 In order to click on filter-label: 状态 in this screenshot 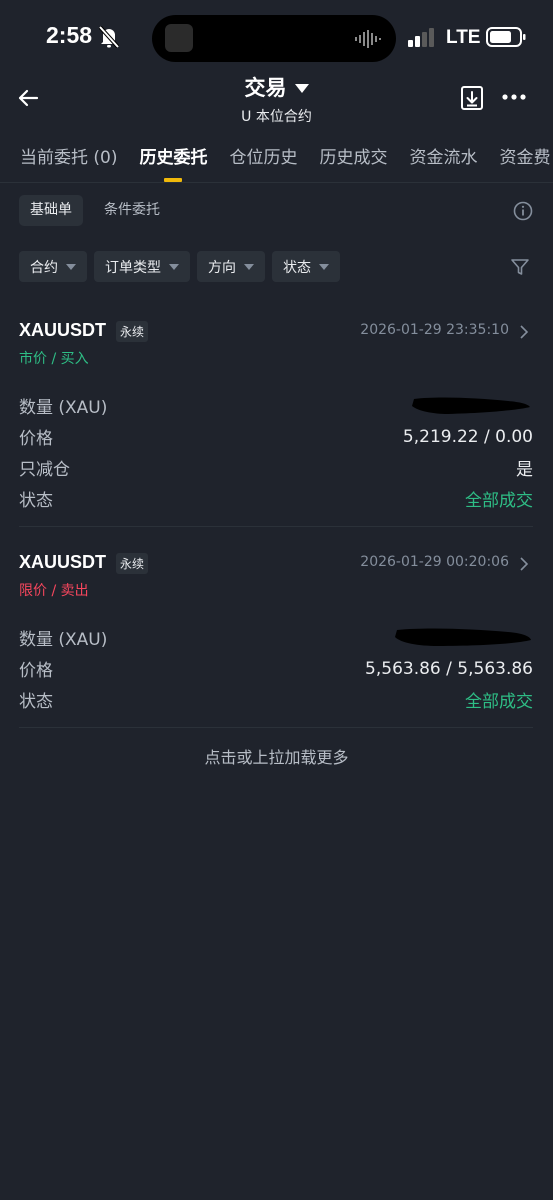, I will do `click(297, 267)`.